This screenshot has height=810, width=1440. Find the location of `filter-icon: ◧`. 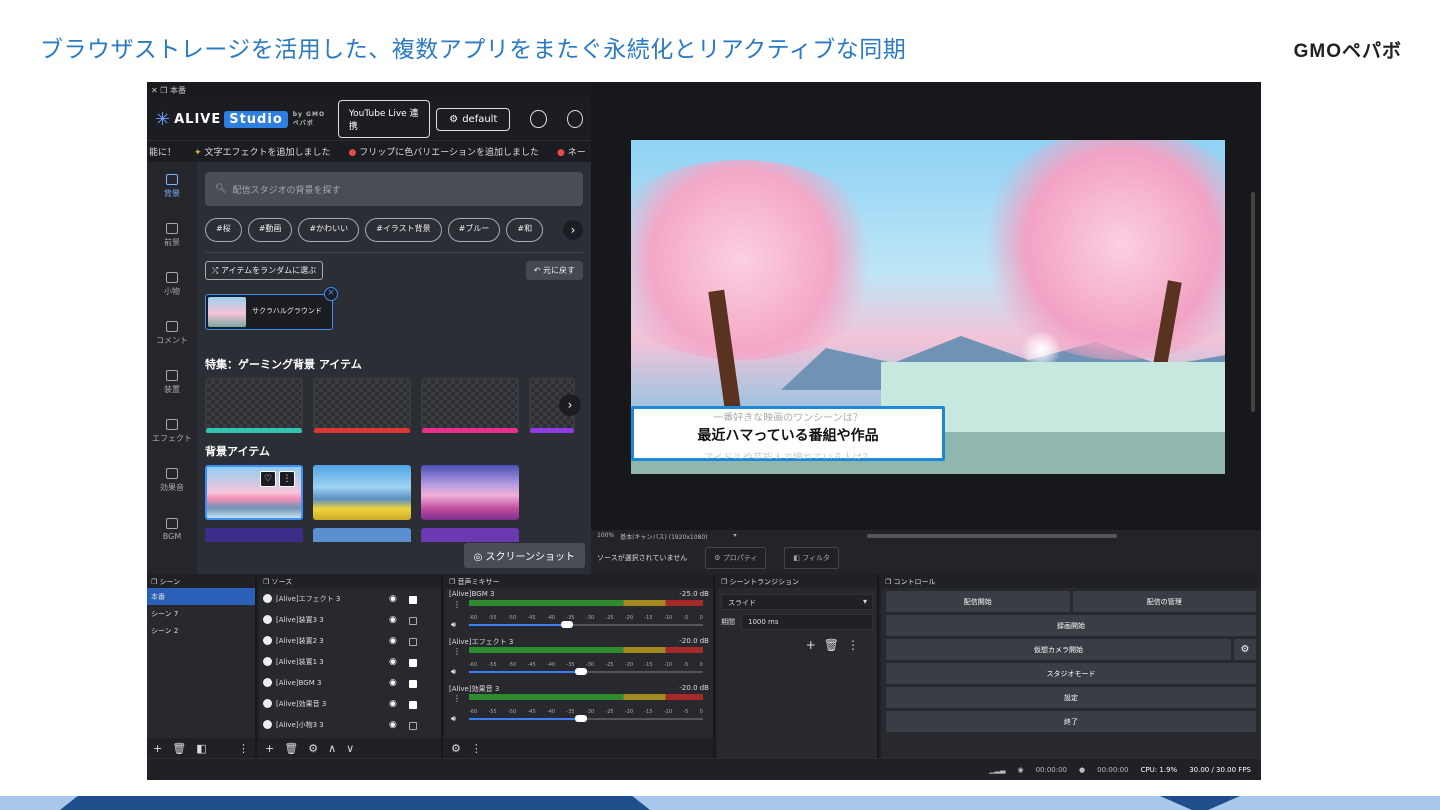

filter-icon: ◧ is located at coordinates (201, 748).